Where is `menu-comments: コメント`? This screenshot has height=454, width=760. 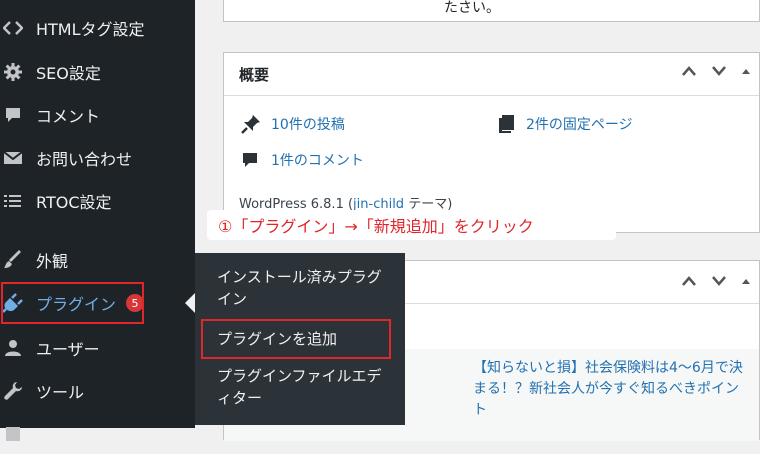 menu-comments: コメント is located at coordinates (97, 115).